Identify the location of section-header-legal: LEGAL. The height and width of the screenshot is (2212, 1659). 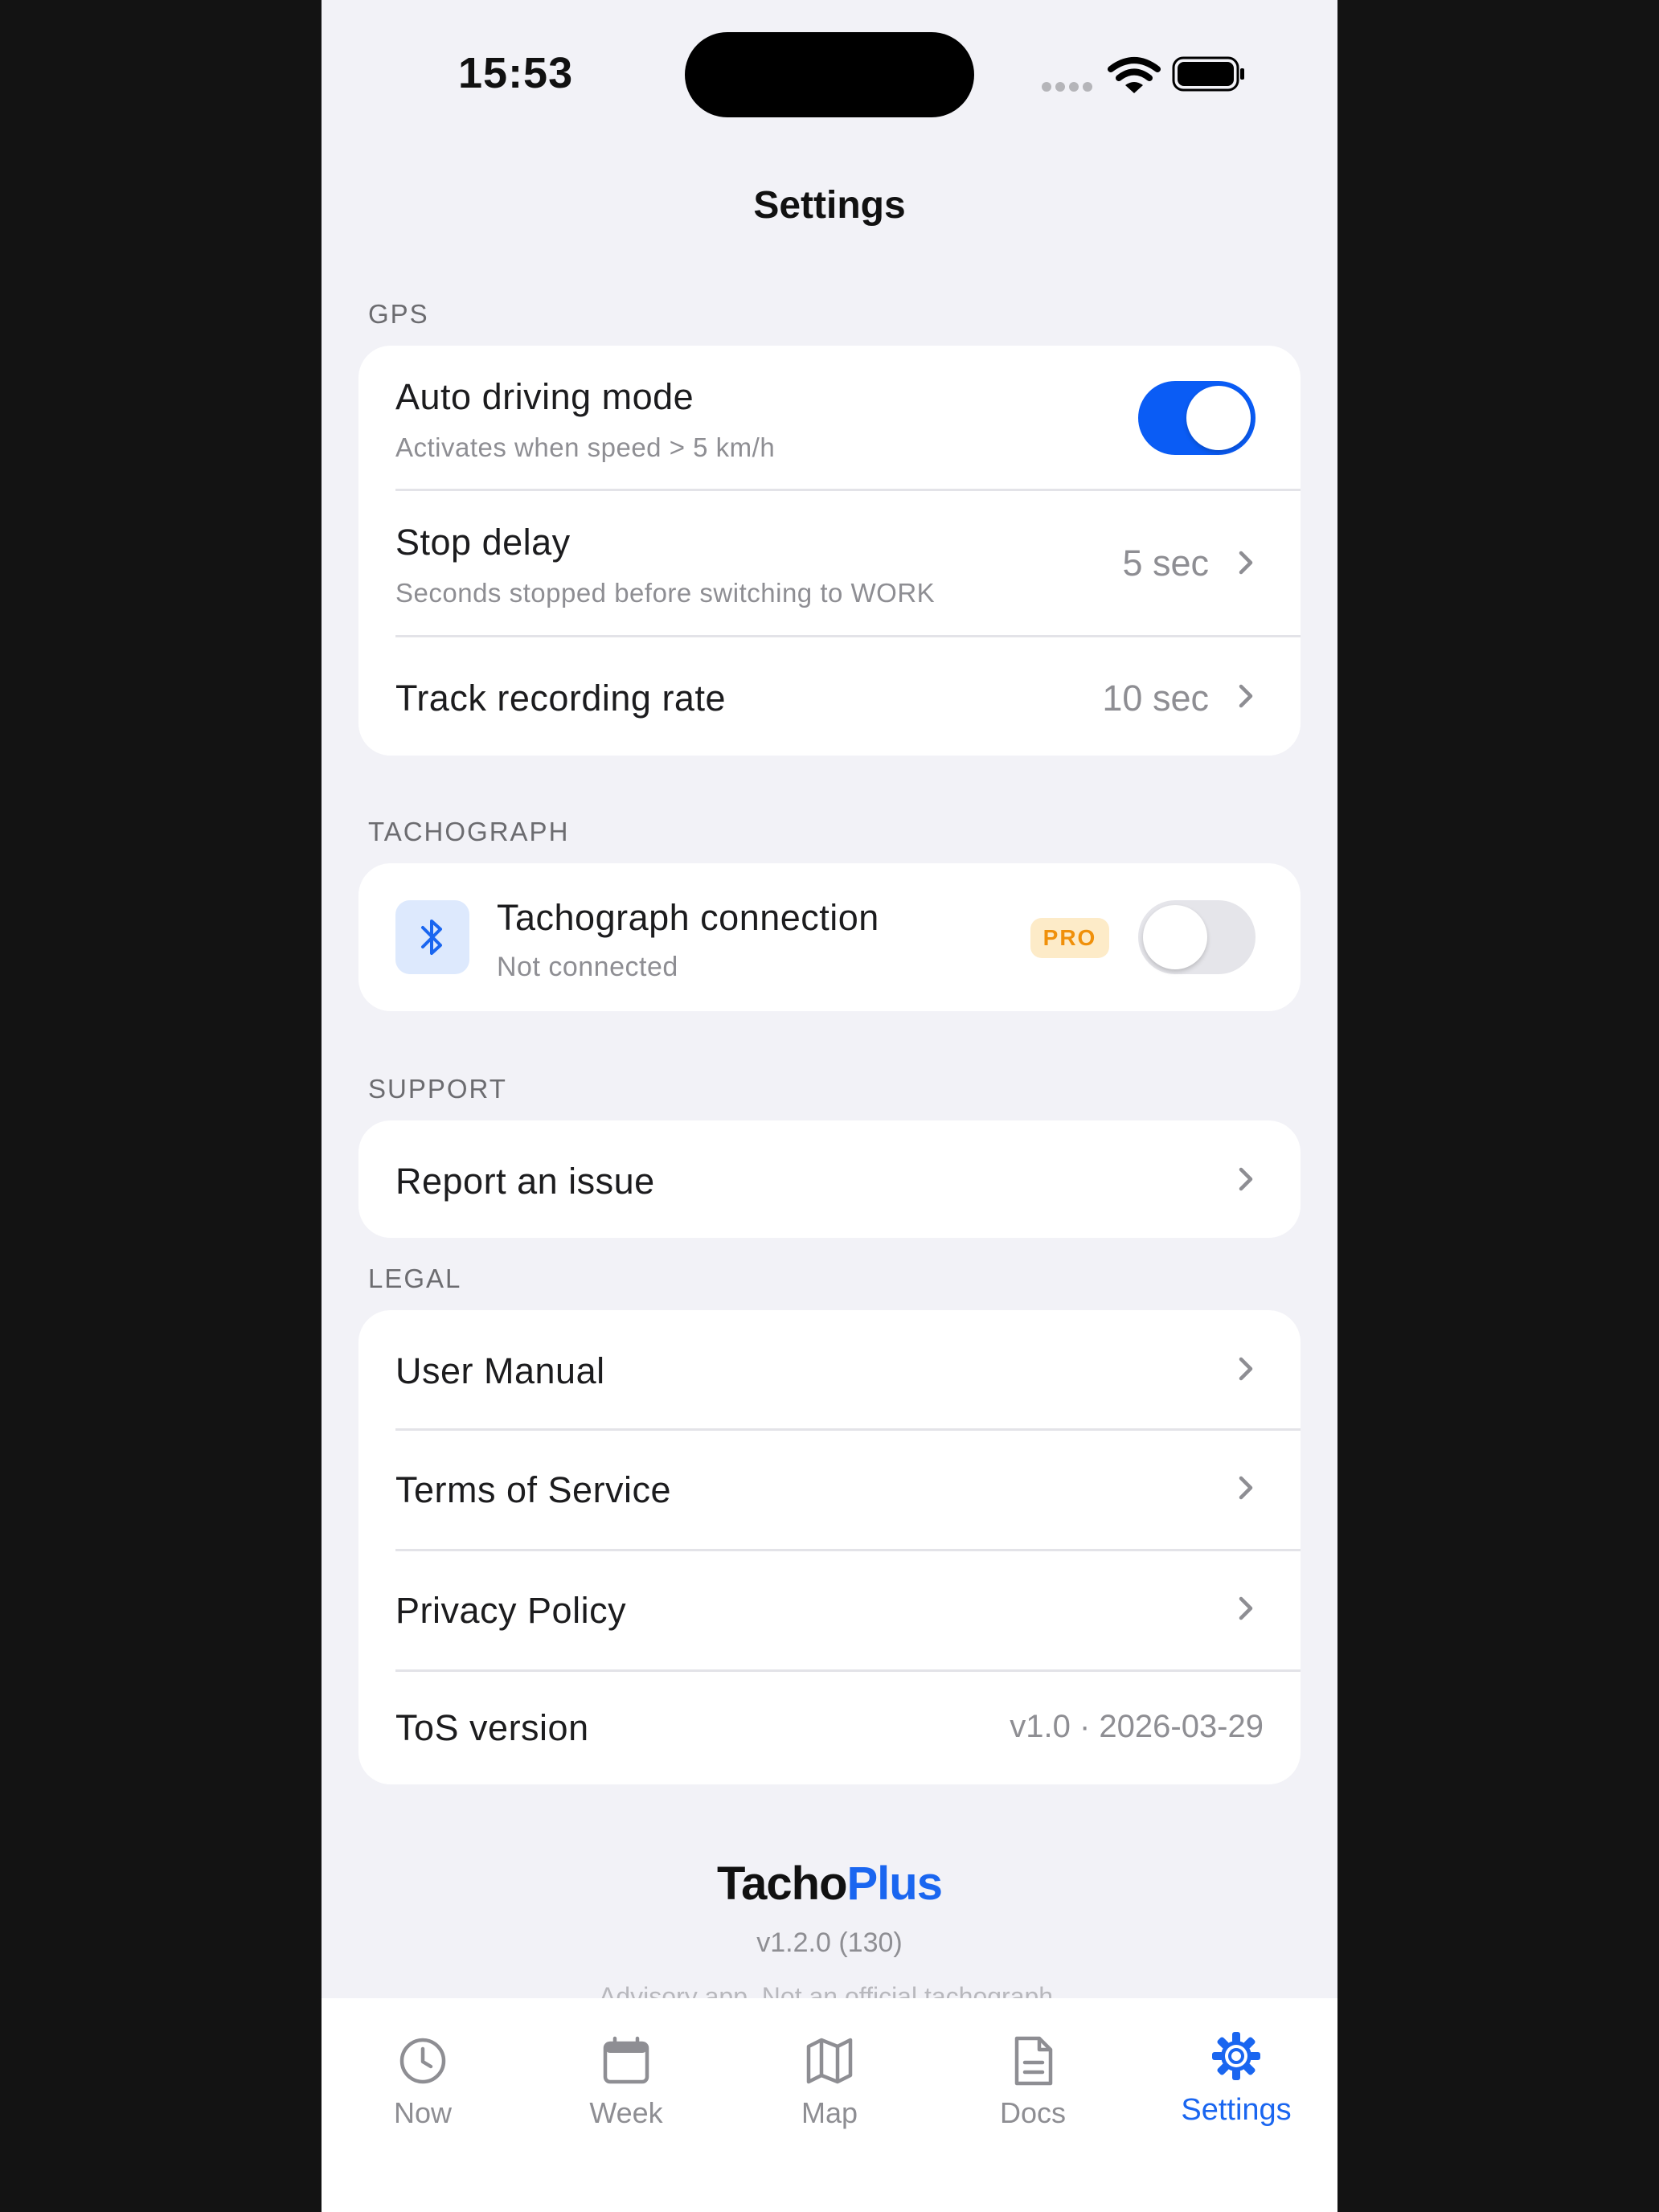
(415, 1278).